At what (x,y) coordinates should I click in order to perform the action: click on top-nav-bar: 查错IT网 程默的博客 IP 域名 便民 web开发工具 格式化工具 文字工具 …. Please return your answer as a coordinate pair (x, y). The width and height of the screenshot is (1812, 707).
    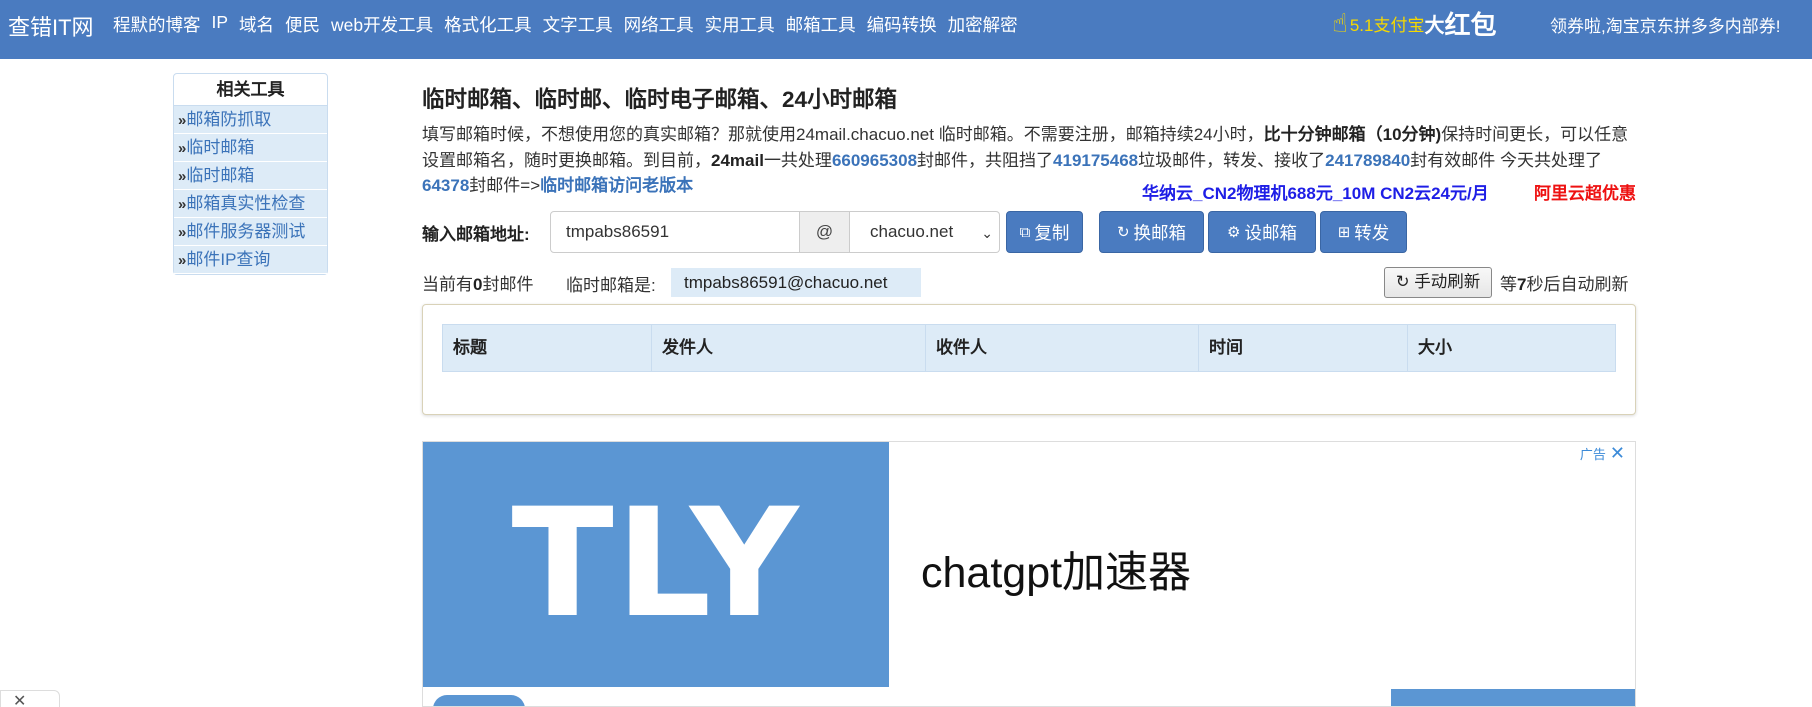
    Looking at the image, I should click on (906, 29).